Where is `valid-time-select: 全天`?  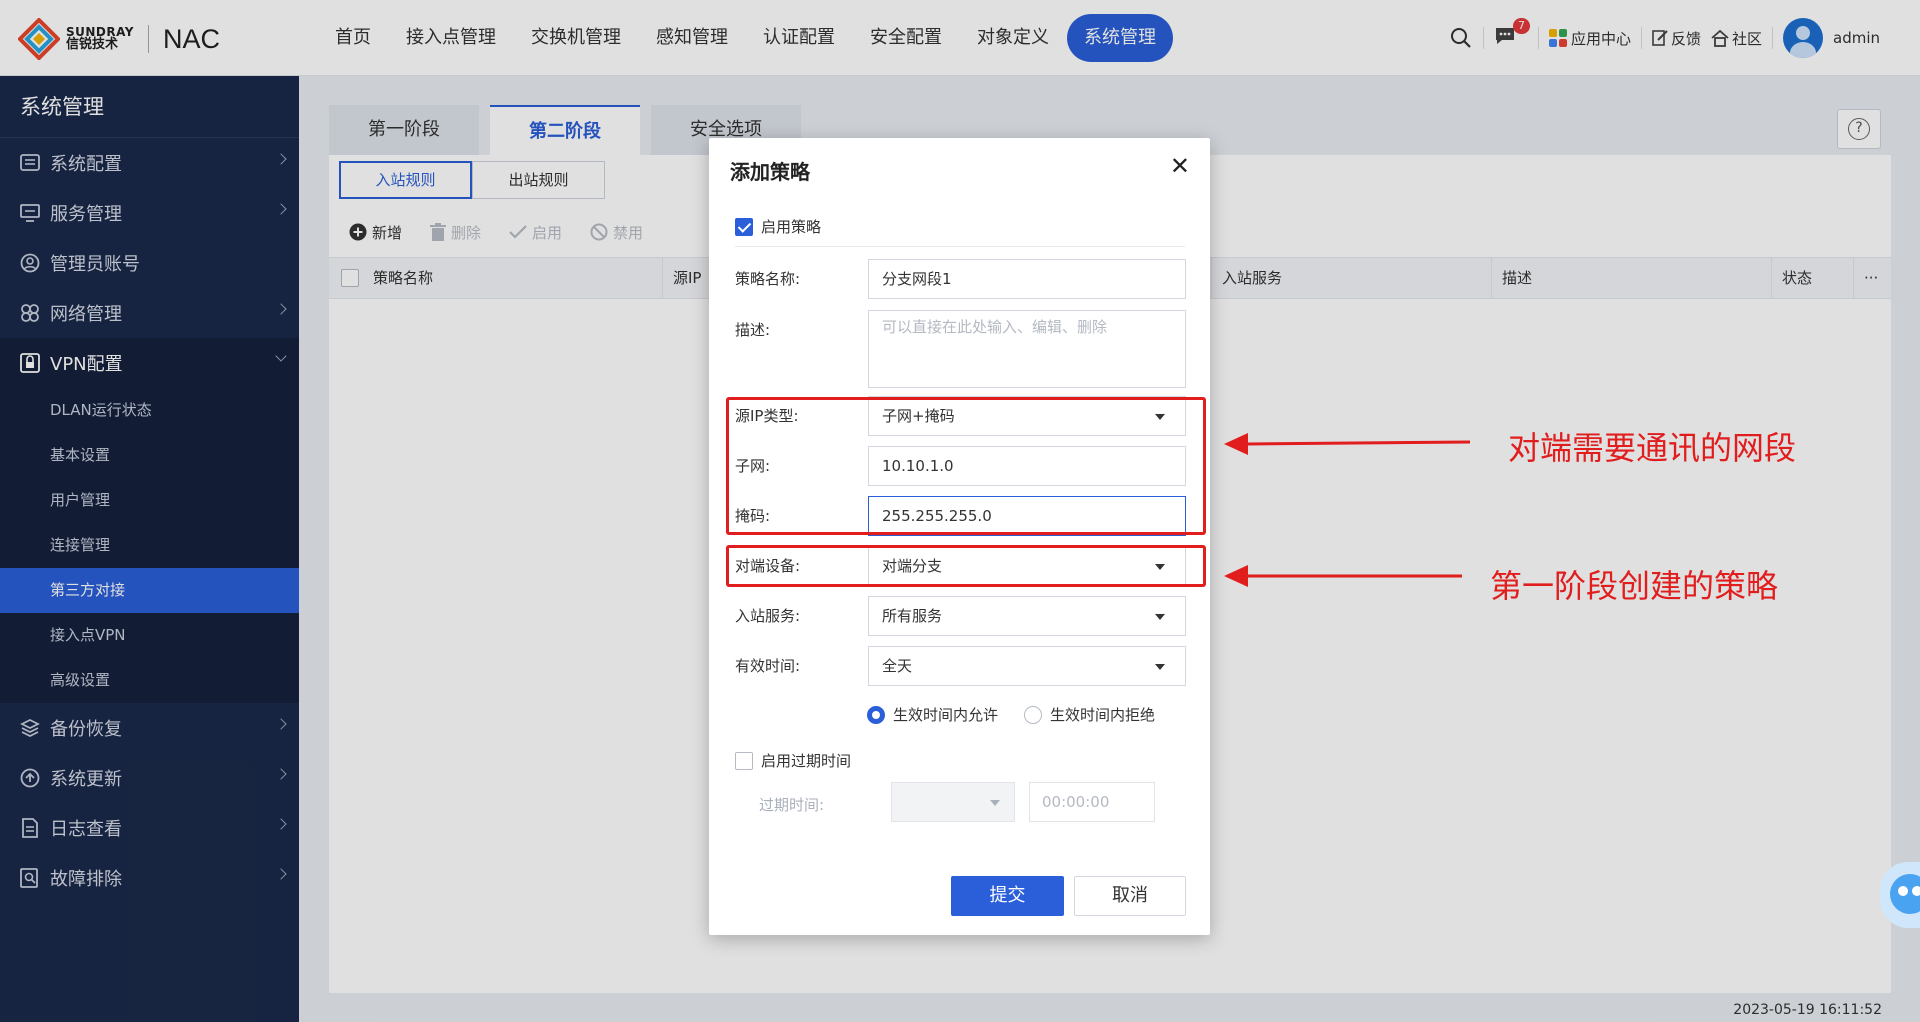
valid-time-select: 全天 is located at coordinates (1027, 666).